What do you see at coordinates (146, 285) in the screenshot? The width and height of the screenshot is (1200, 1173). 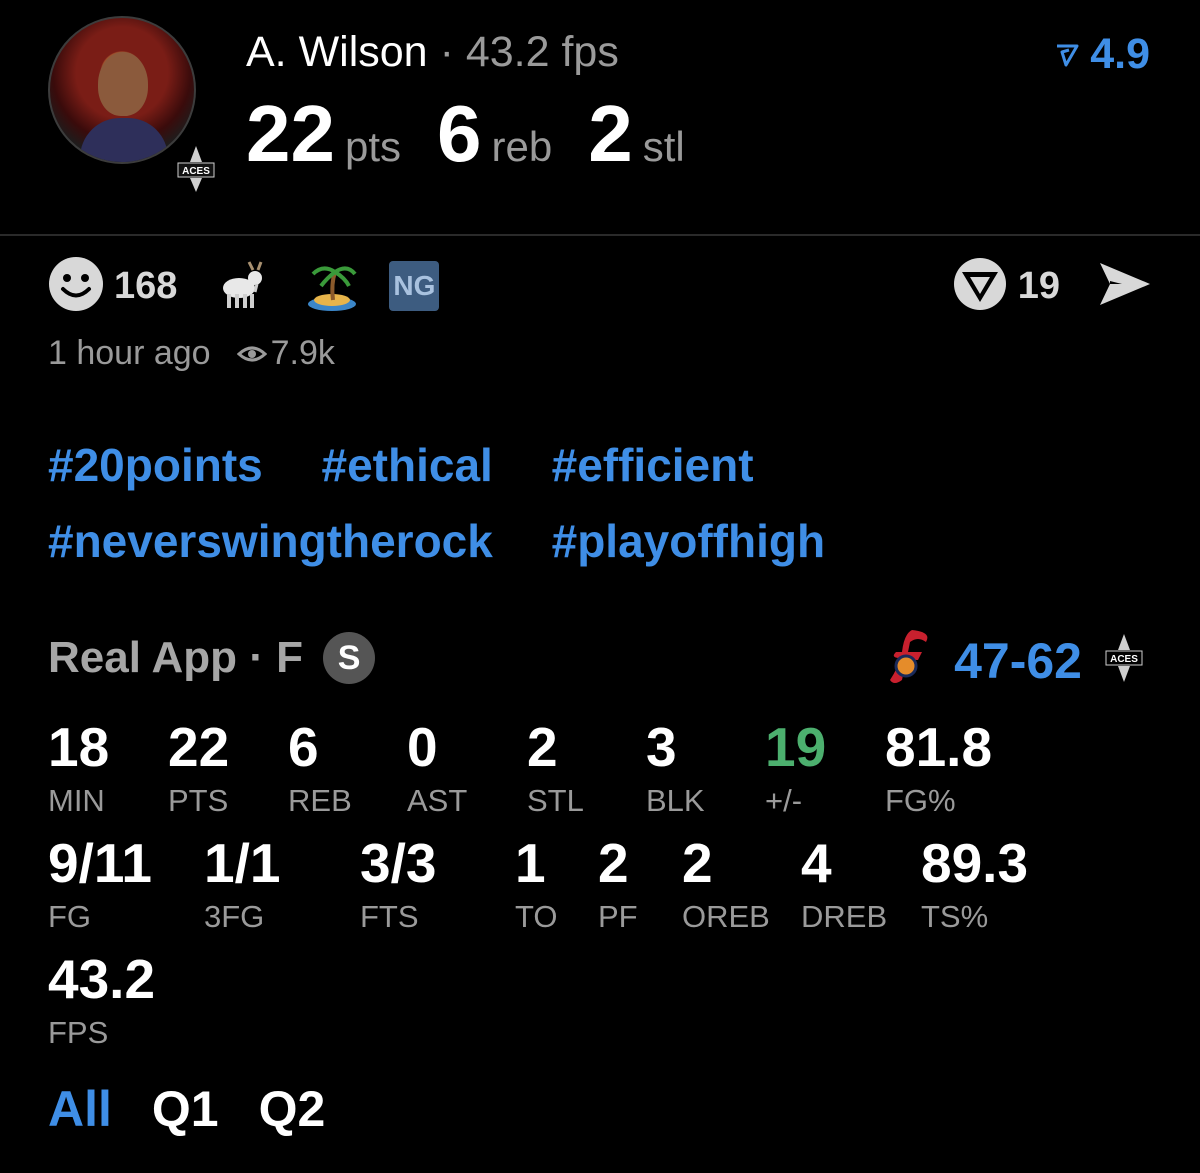 I see `smile-count: 168` at bounding box center [146, 285].